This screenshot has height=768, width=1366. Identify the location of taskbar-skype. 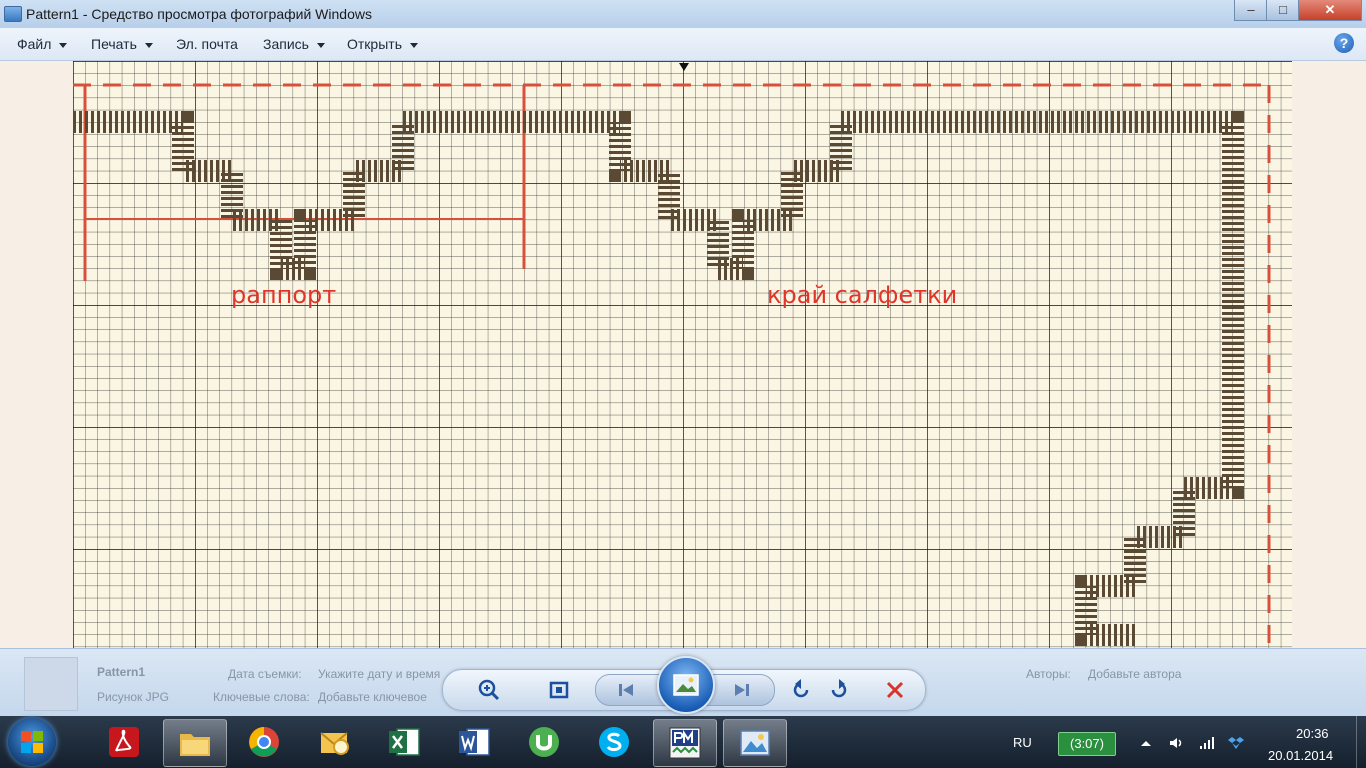
(614, 742).